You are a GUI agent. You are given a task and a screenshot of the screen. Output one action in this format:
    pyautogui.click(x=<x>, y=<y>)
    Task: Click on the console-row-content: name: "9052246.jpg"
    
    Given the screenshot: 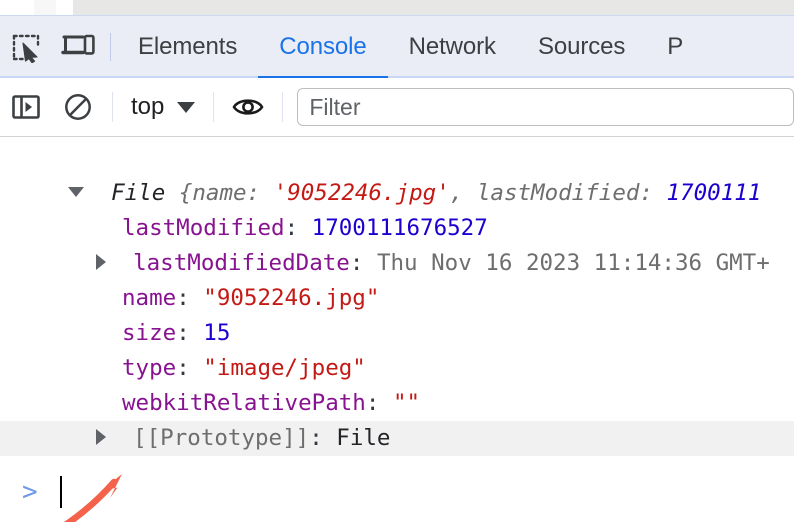 What is the action you would take?
    pyautogui.click(x=189, y=298)
    